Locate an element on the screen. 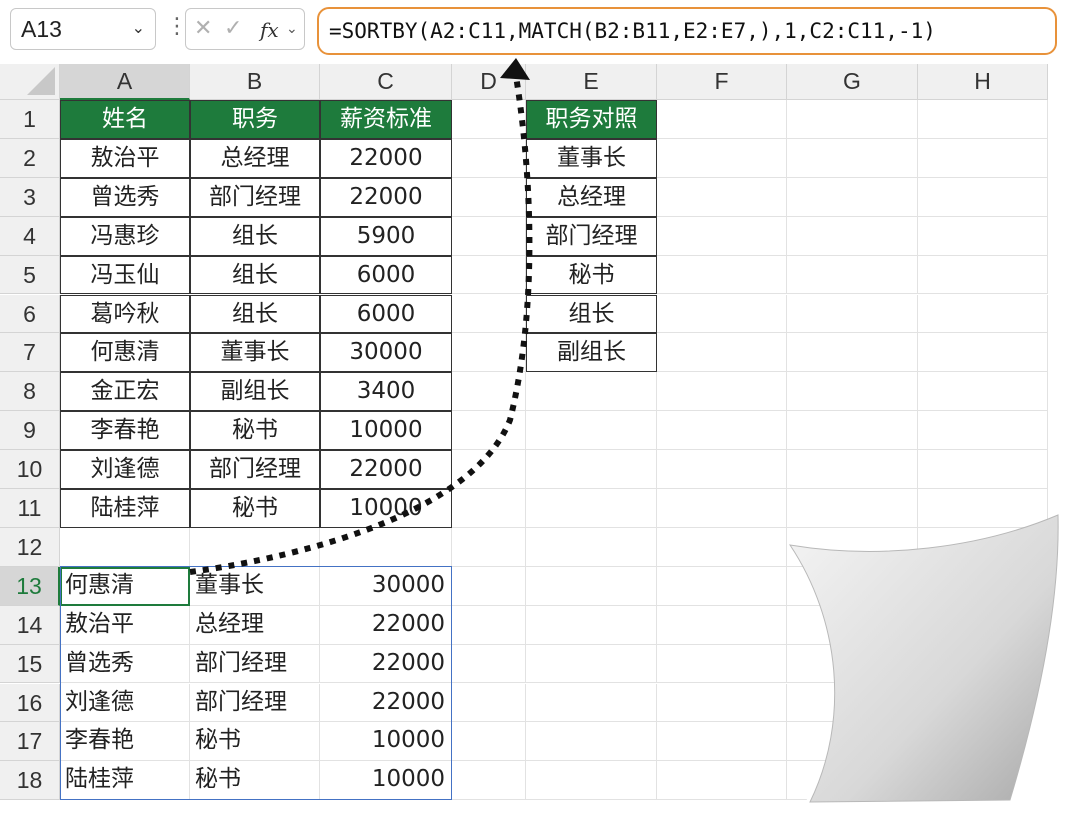  row-header-5: 5 is located at coordinates (30, 275).